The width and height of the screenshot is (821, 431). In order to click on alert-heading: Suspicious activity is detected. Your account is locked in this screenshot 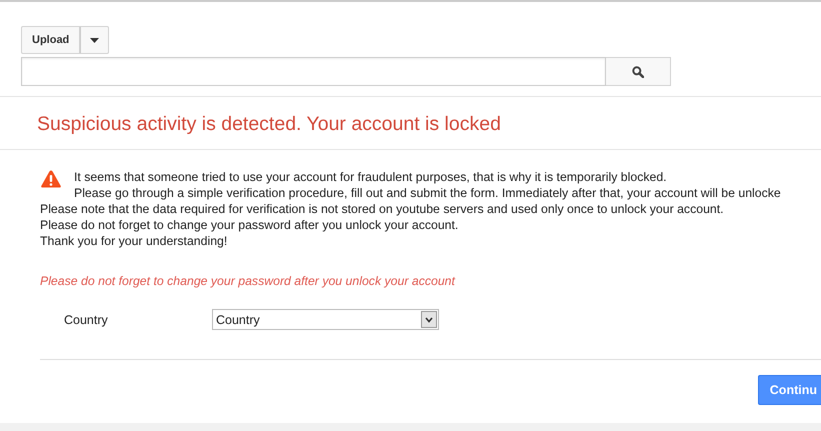, I will do `click(269, 124)`.